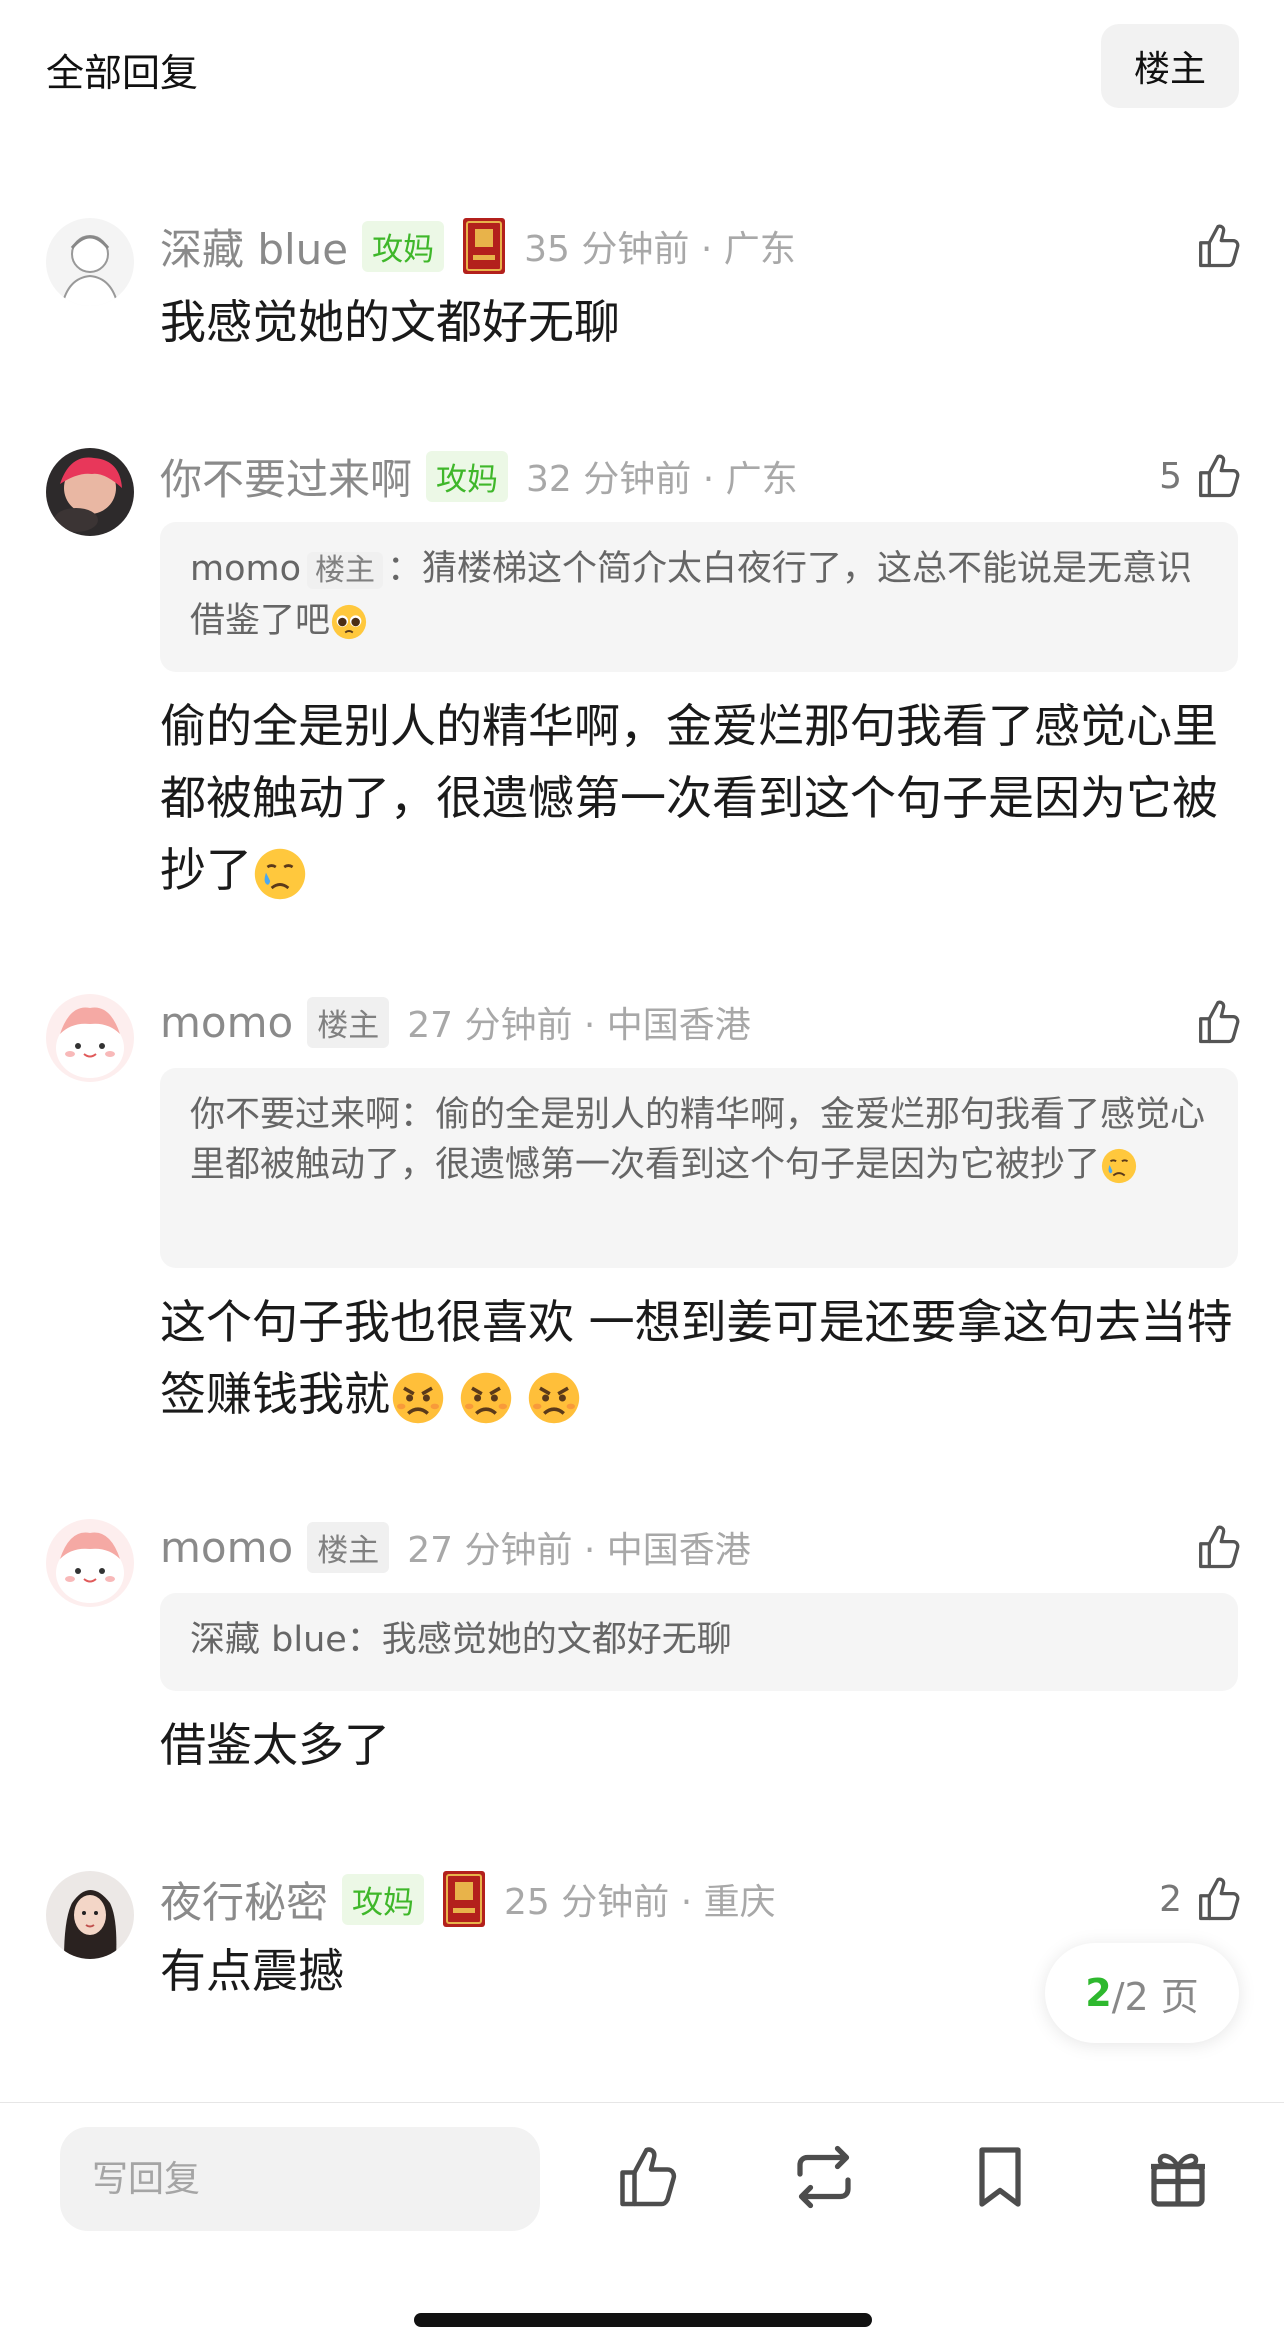  What do you see at coordinates (122, 73) in the screenshot?
I see `all-replies-title: 全部回复` at bounding box center [122, 73].